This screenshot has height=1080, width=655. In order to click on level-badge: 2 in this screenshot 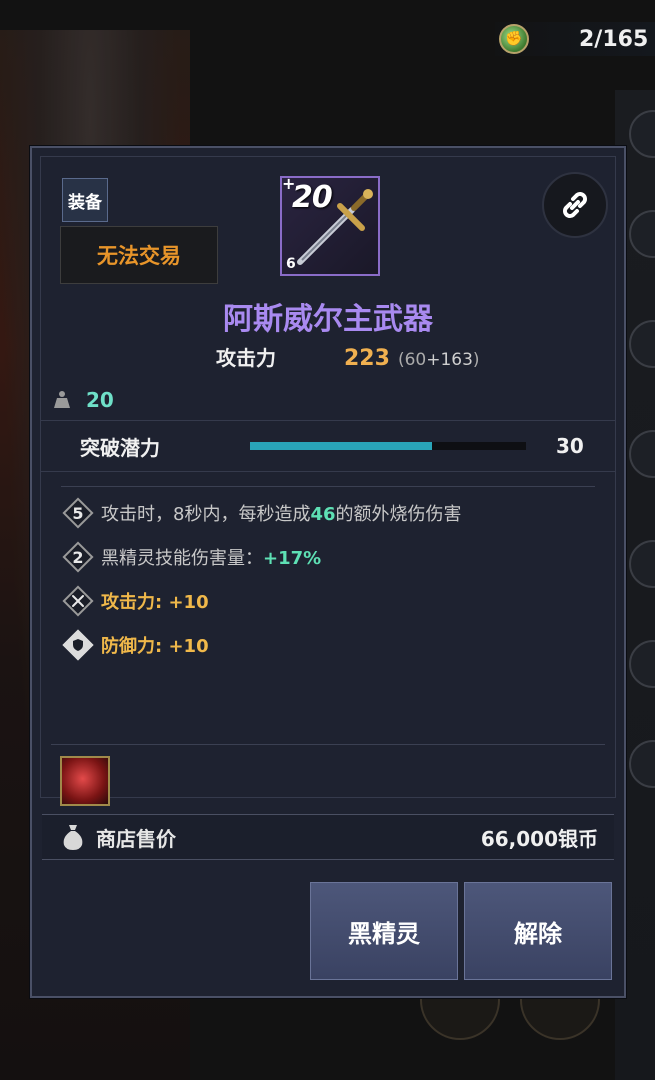, I will do `click(78, 557)`.